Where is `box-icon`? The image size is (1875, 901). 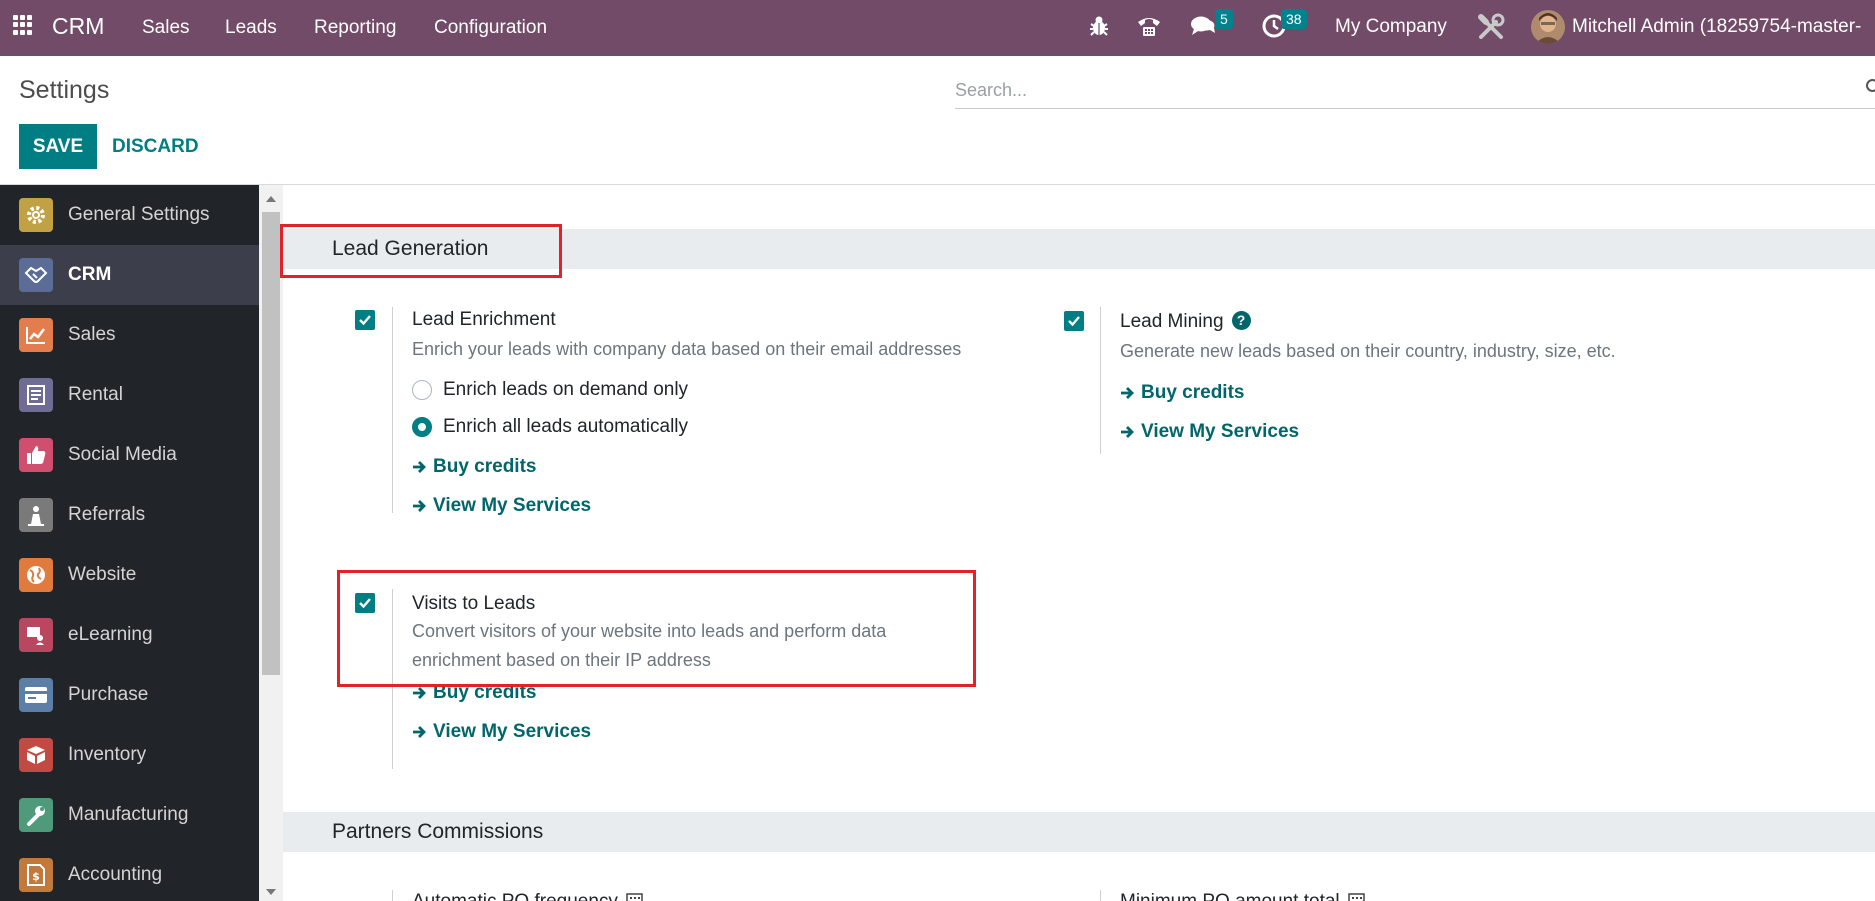 box-icon is located at coordinates (36, 755).